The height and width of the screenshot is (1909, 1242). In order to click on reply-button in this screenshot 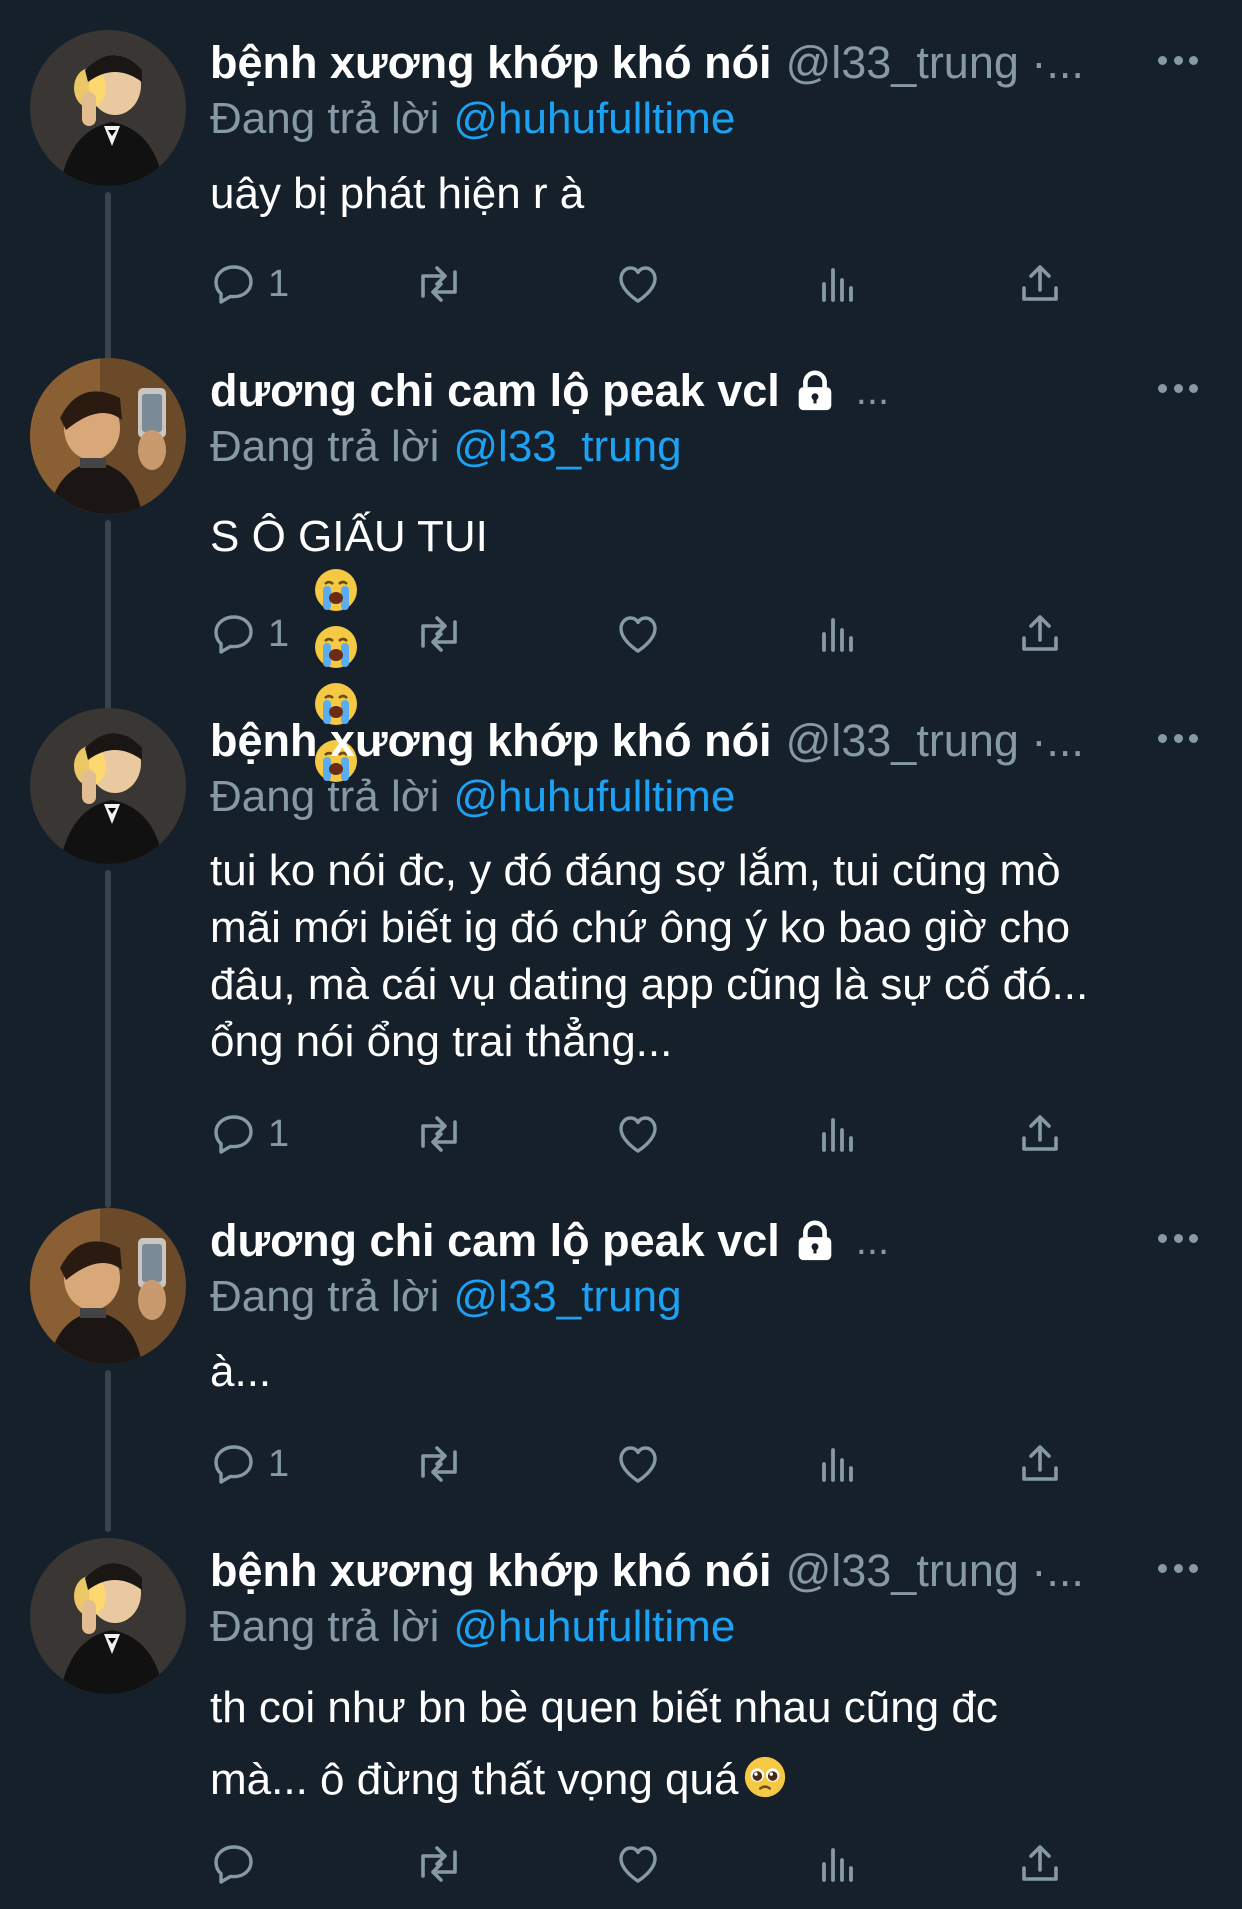, I will do `click(239, 1864)`.